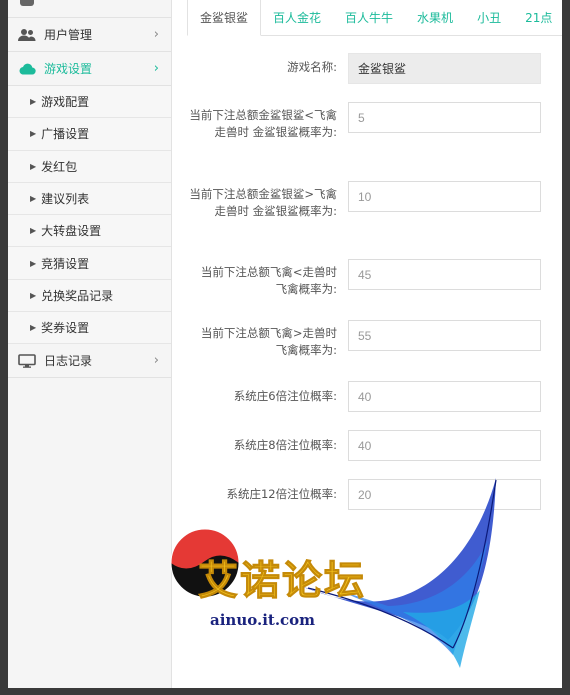 Image resolution: width=570 pixels, height=695 pixels. What do you see at coordinates (282, 581) in the screenshot?
I see `watermark-text: 艾诺论坛` at bounding box center [282, 581].